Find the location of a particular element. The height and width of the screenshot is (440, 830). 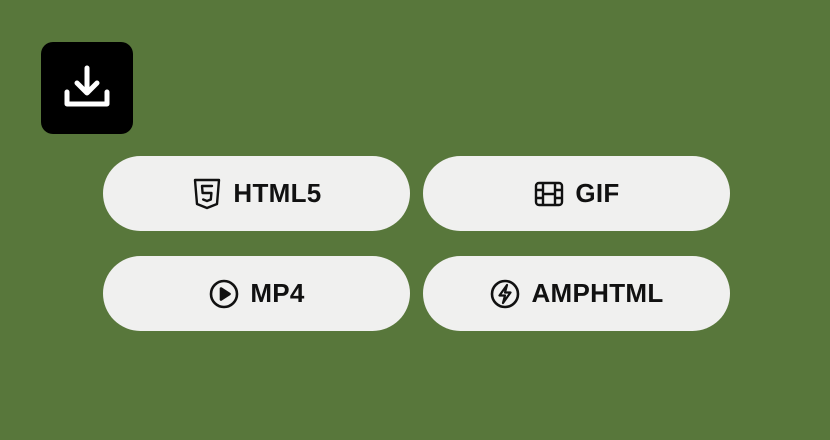

html5-button: HTML5 is located at coordinates (256, 193).